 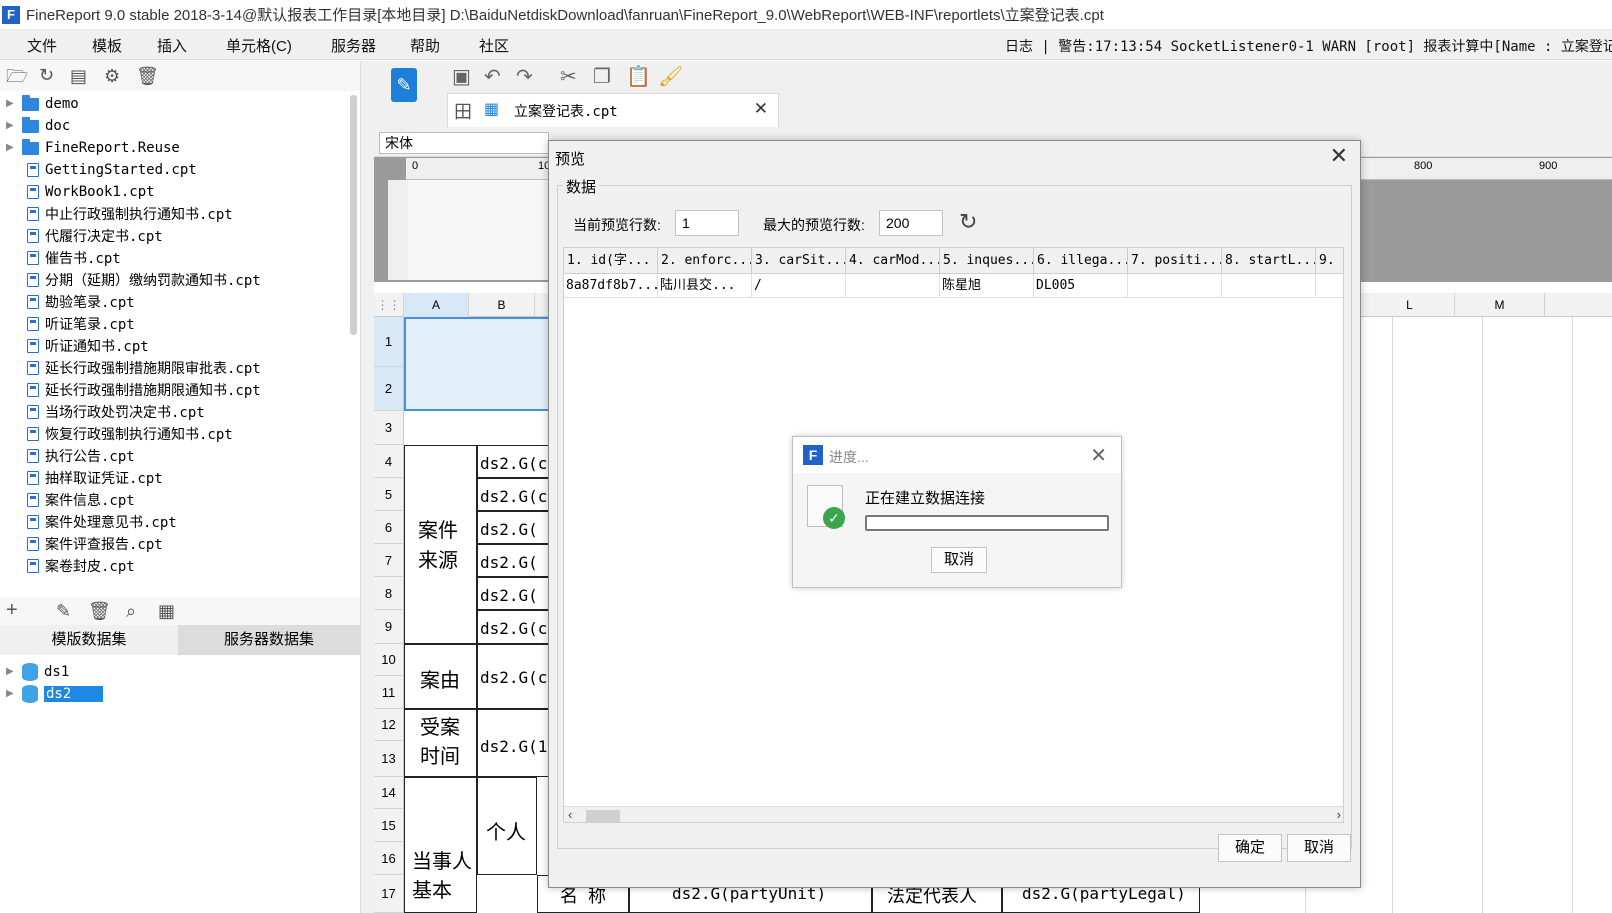 I want to click on preview-icon: ⌕, so click(x=131, y=611).